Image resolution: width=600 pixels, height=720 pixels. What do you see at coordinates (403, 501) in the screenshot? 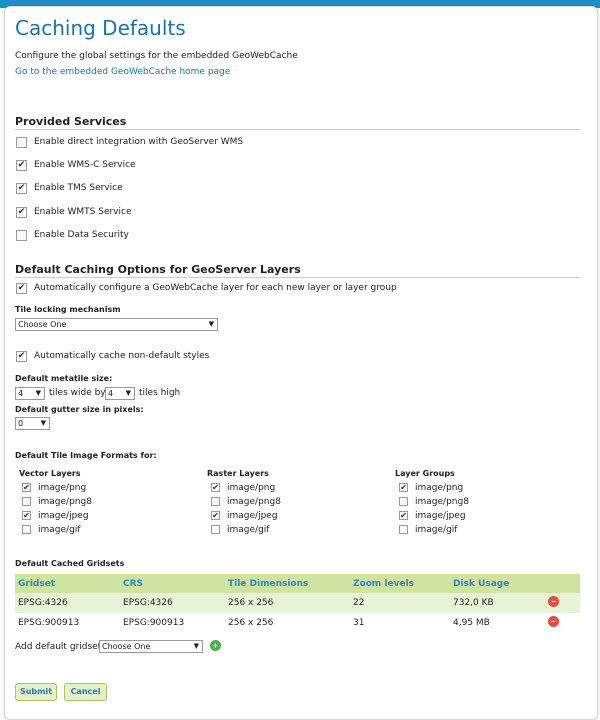
I see `group-png8-checkbox` at bounding box center [403, 501].